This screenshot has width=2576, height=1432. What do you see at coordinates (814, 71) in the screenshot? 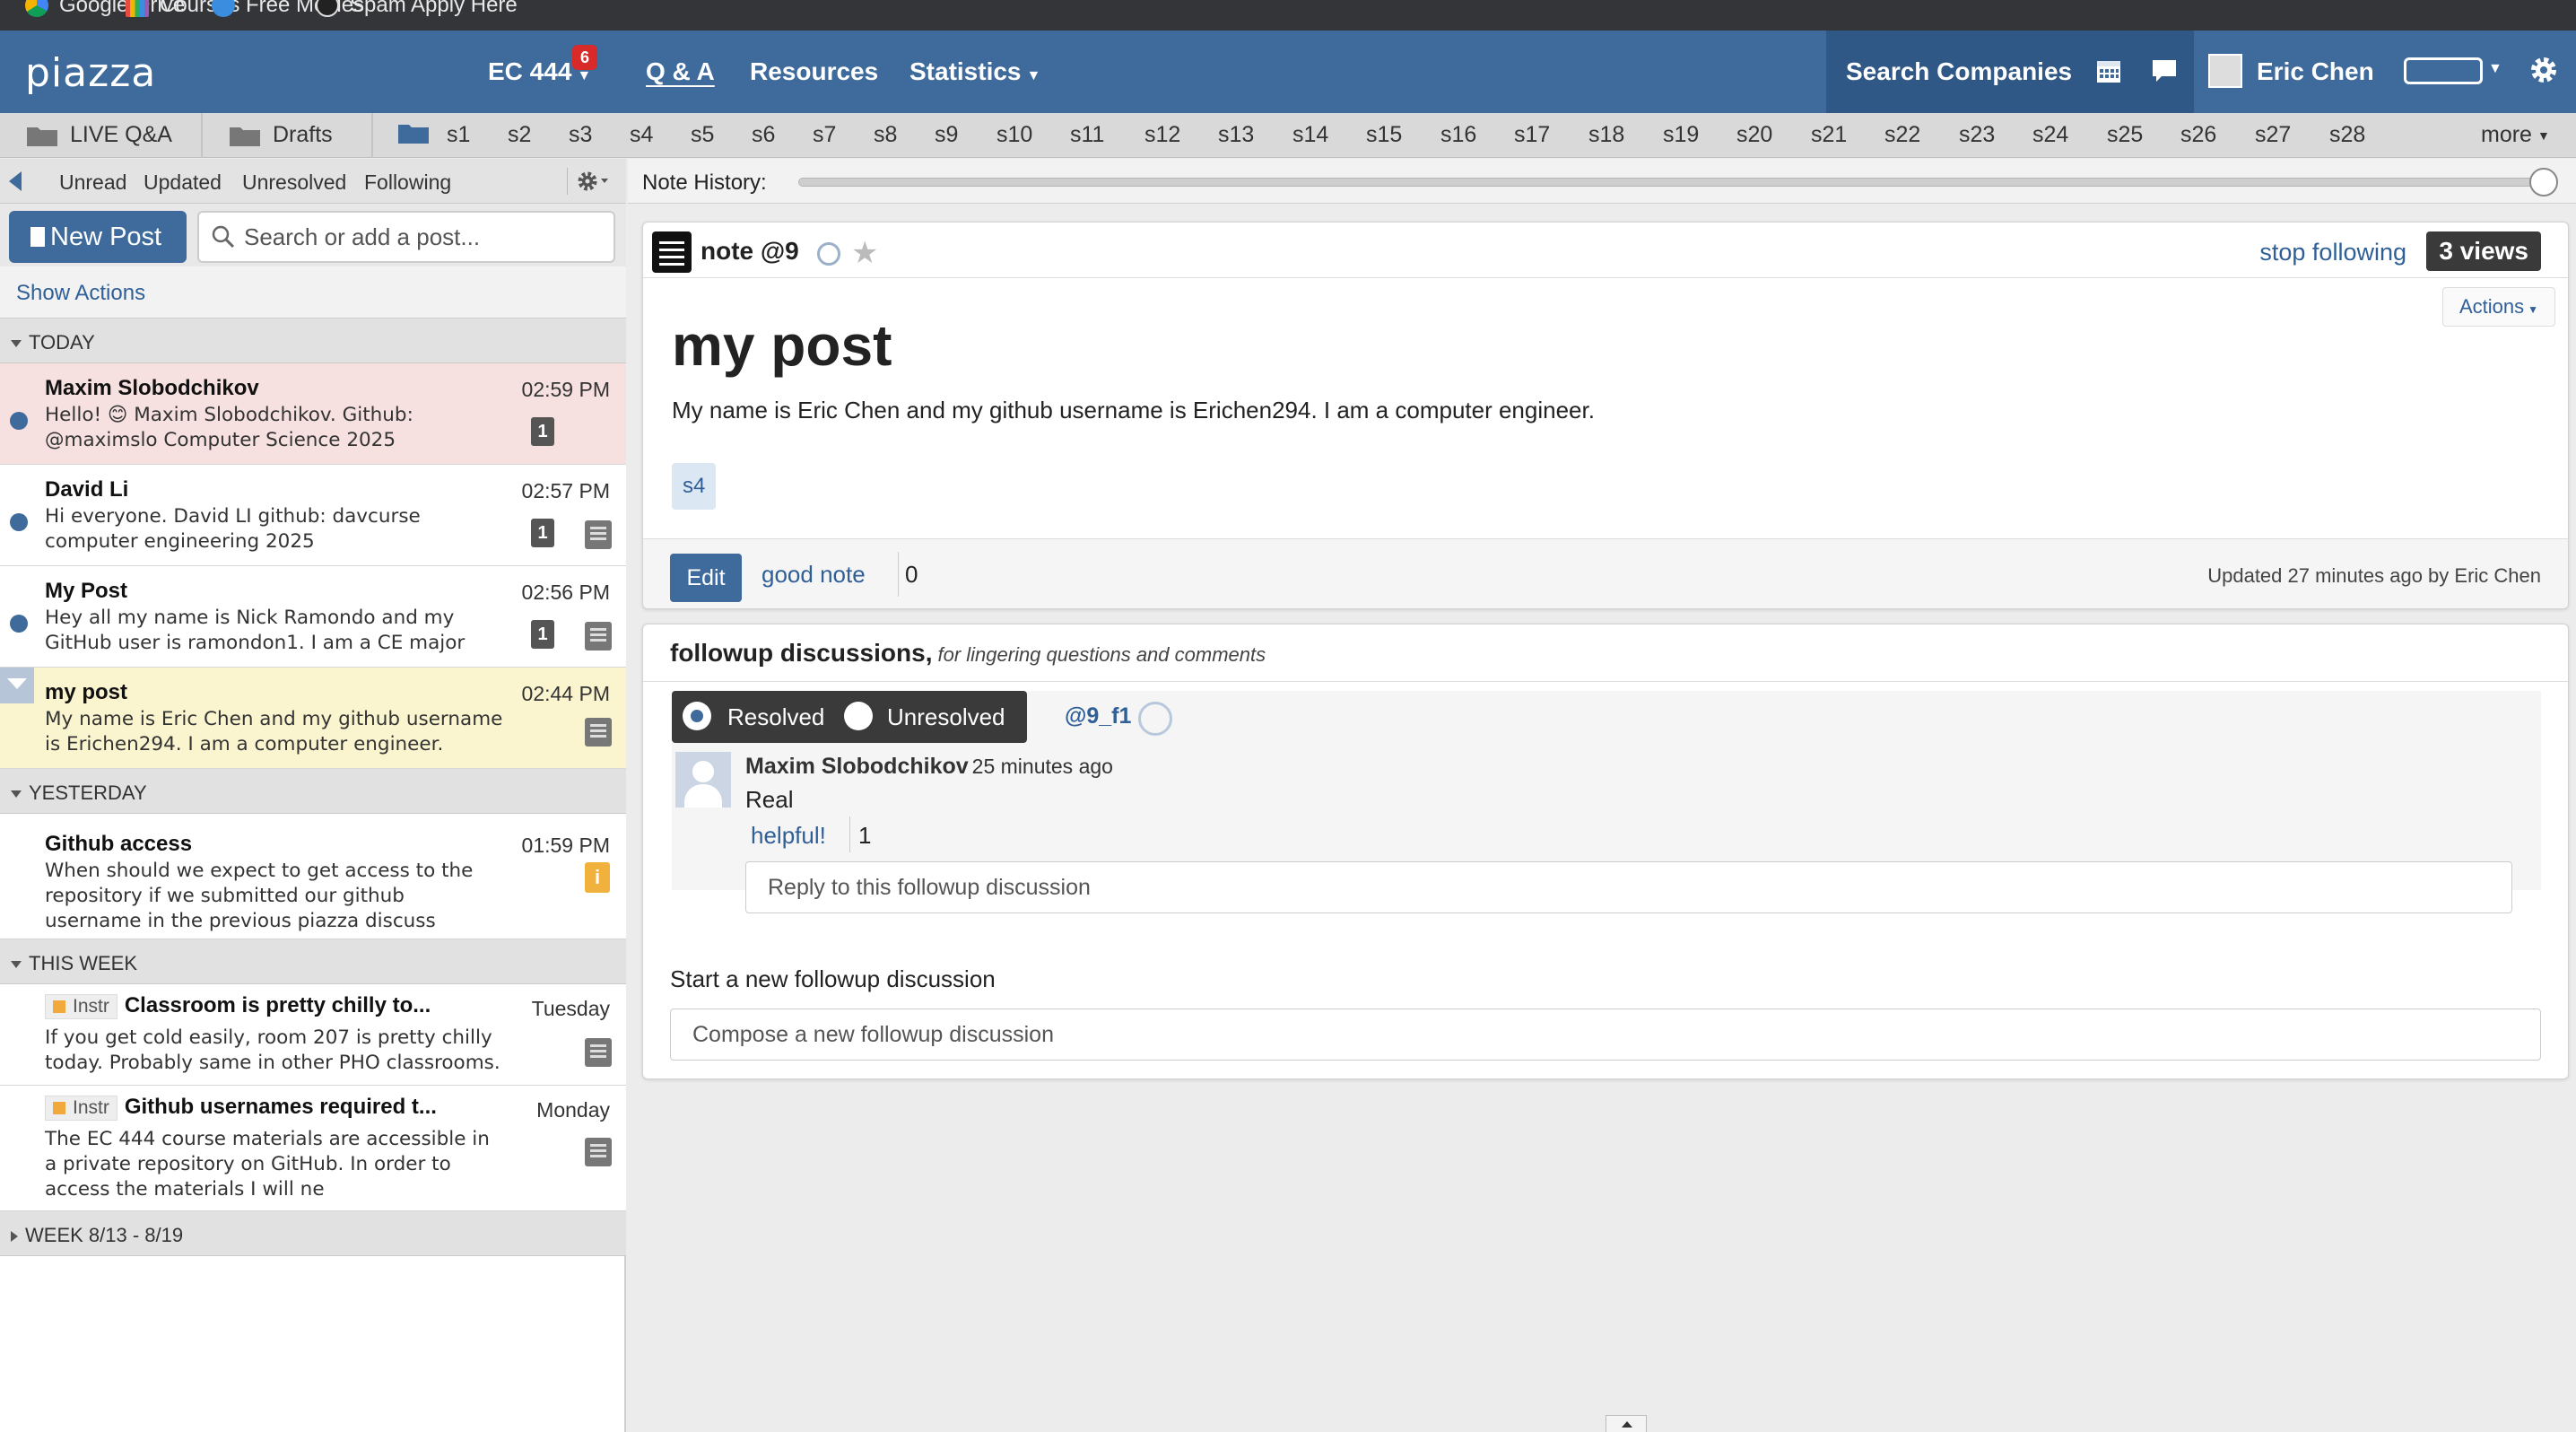
I see `nav-resources: Resources` at bounding box center [814, 71].